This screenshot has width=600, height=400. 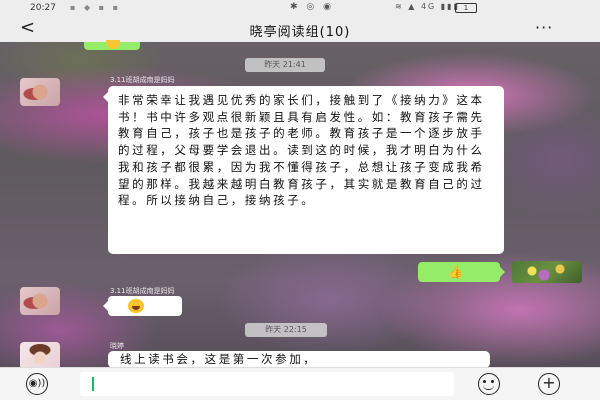 What do you see at coordinates (547, 272) in the screenshot?
I see `my-avatar` at bounding box center [547, 272].